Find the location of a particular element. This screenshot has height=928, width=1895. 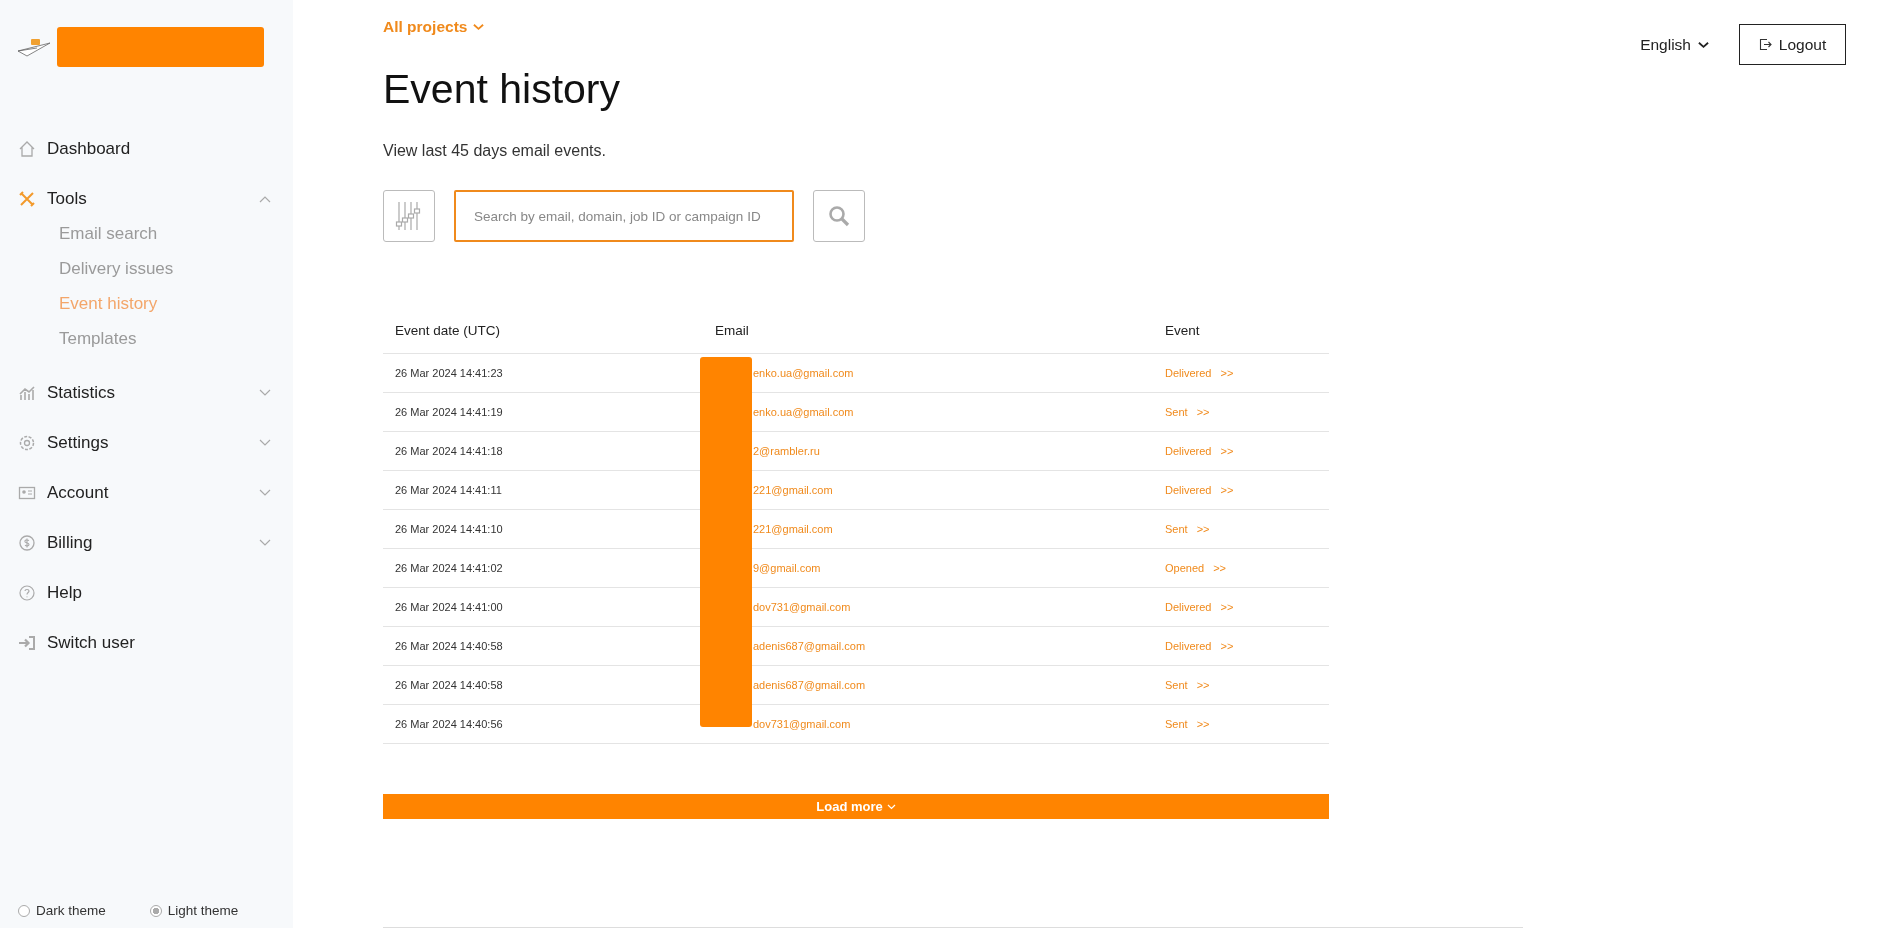

search-button is located at coordinates (839, 216).